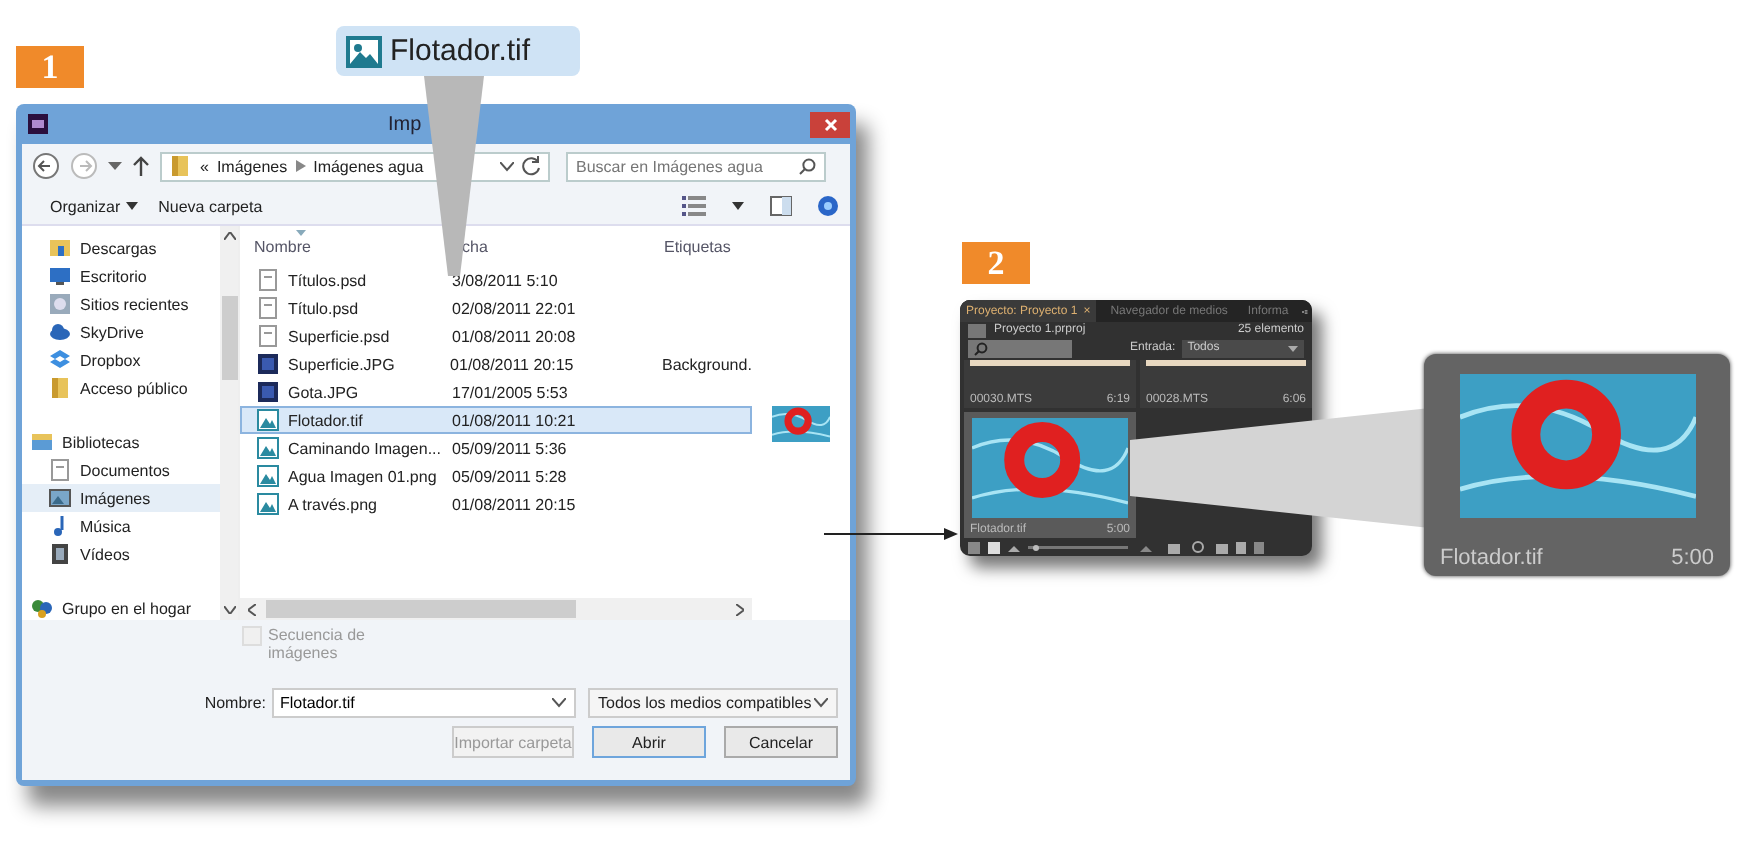 This screenshot has height=866, width=1742. I want to click on app-icon, so click(38, 124).